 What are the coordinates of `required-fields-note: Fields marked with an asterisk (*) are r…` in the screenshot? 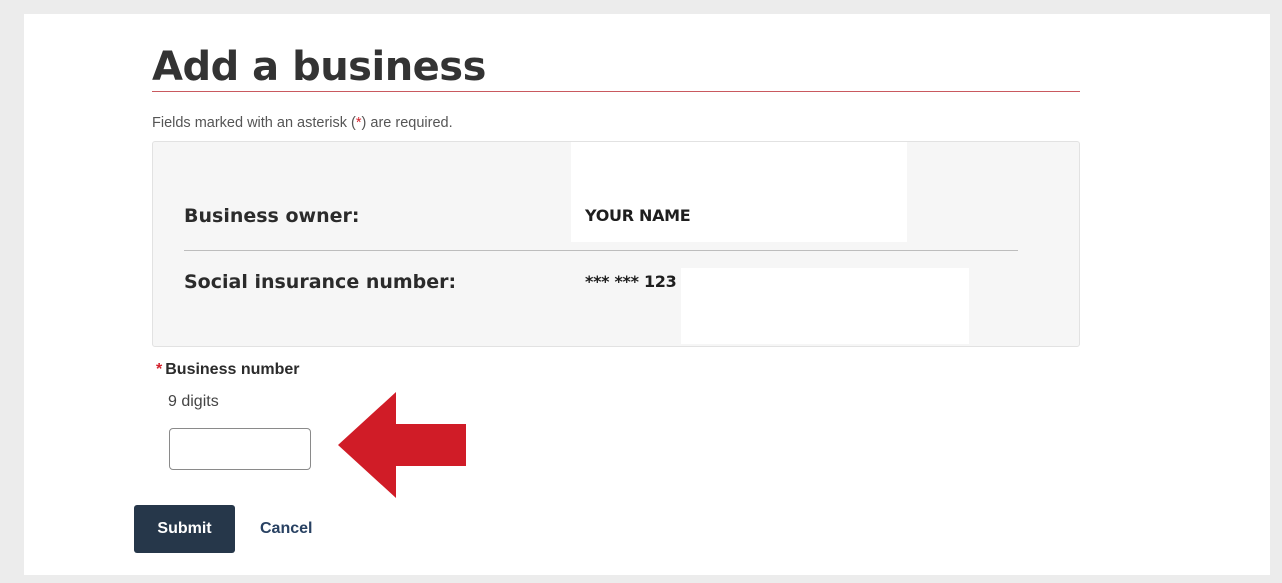 It's located at (302, 123).